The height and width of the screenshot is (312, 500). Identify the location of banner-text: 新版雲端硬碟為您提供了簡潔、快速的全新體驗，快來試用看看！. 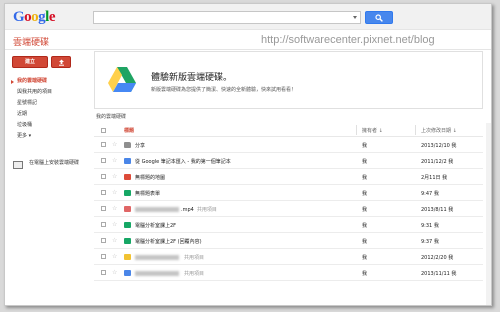
(224, 90).